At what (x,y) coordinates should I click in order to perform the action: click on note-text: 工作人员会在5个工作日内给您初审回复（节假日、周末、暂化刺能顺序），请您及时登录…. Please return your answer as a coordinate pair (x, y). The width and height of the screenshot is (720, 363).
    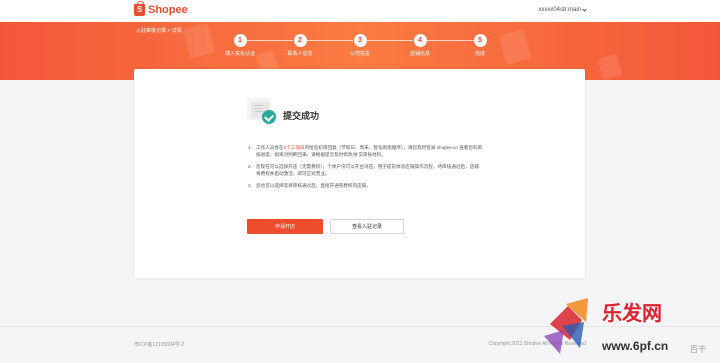
    Looking at the image, I should click on (369, 151).